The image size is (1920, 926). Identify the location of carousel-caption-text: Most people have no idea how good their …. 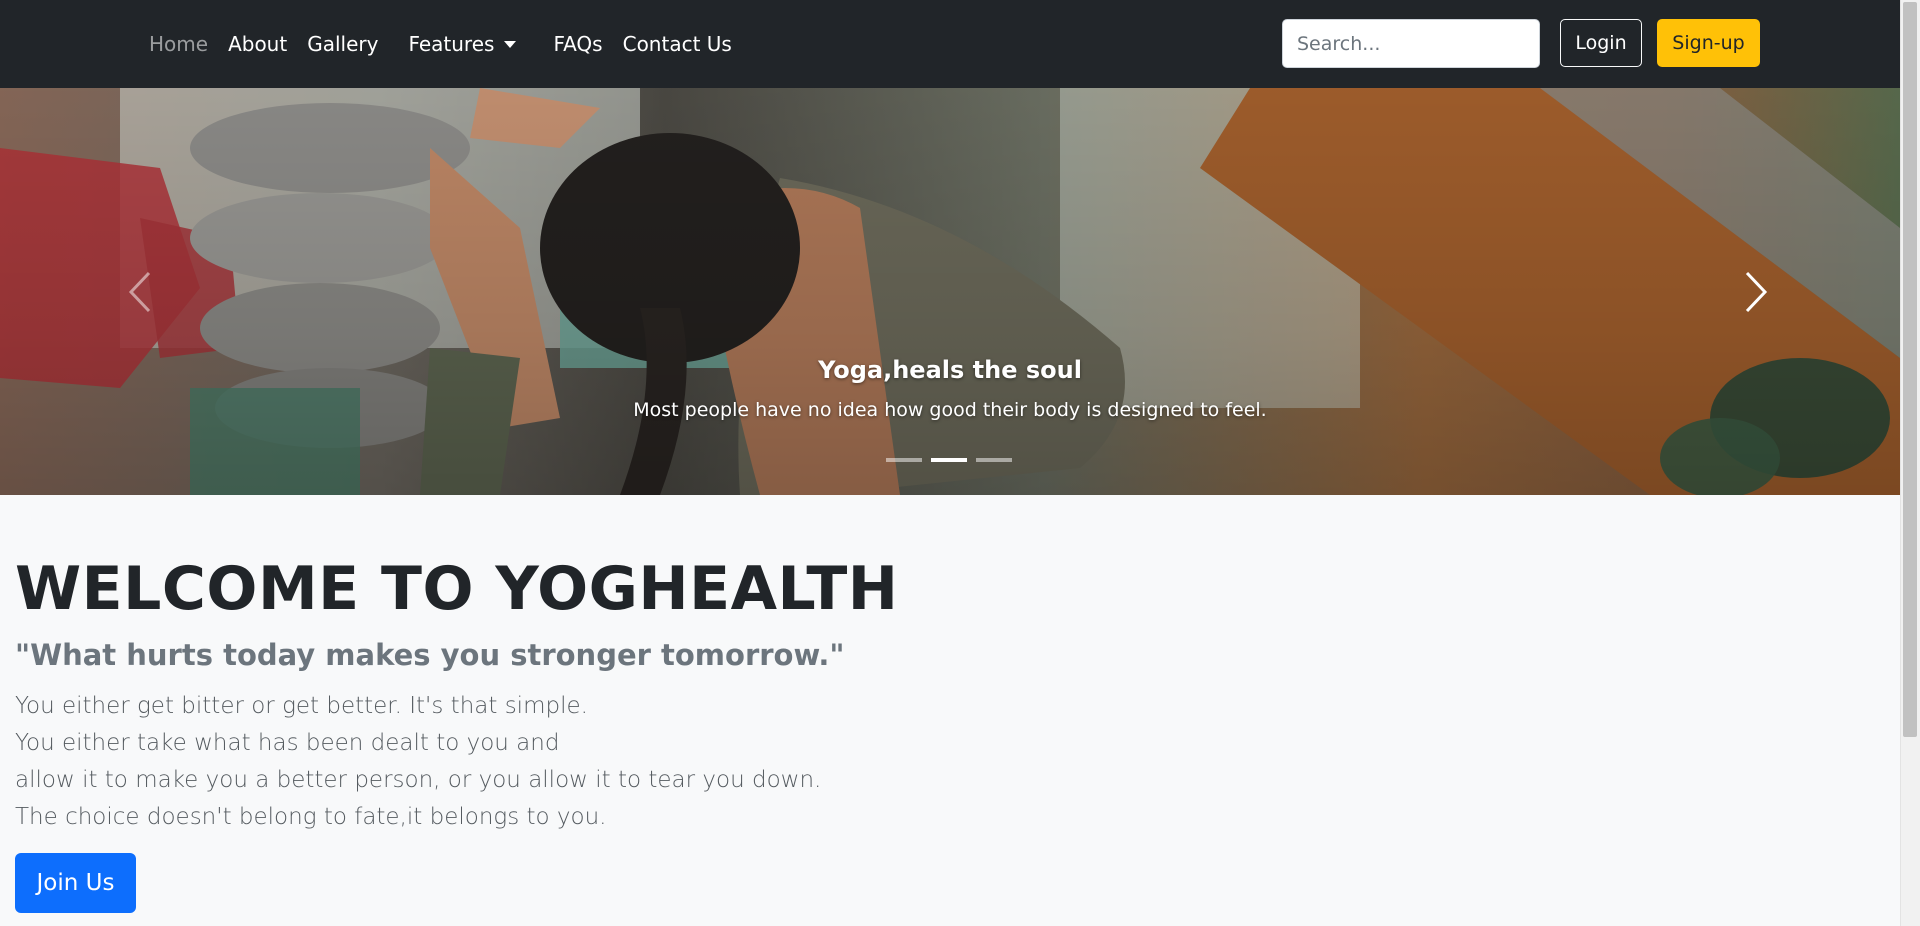
(950, 410).